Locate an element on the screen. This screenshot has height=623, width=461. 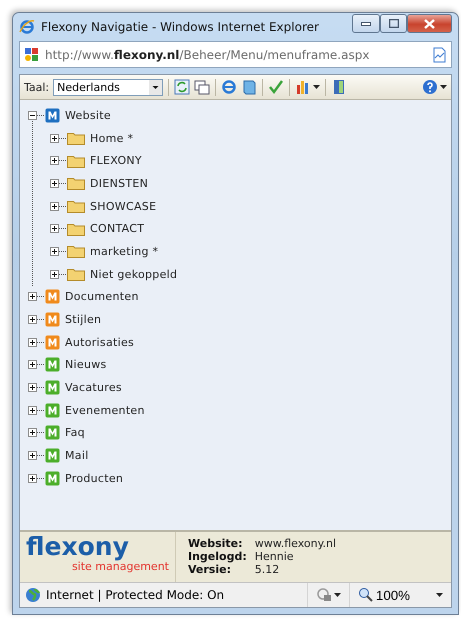
tree-item: Home * is located at coordinates (112, 138).